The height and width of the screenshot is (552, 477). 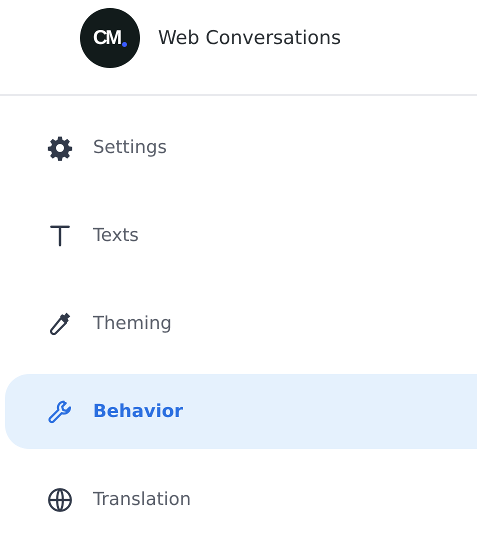 I want to click on menu-item: Behavior, so click(x=241, y=411).